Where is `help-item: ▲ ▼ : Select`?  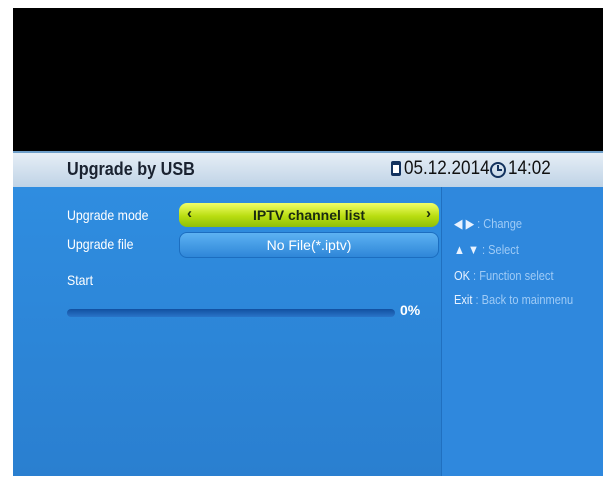
help-item: ▲ ▼ : Select is located at coordinates (486, 249).